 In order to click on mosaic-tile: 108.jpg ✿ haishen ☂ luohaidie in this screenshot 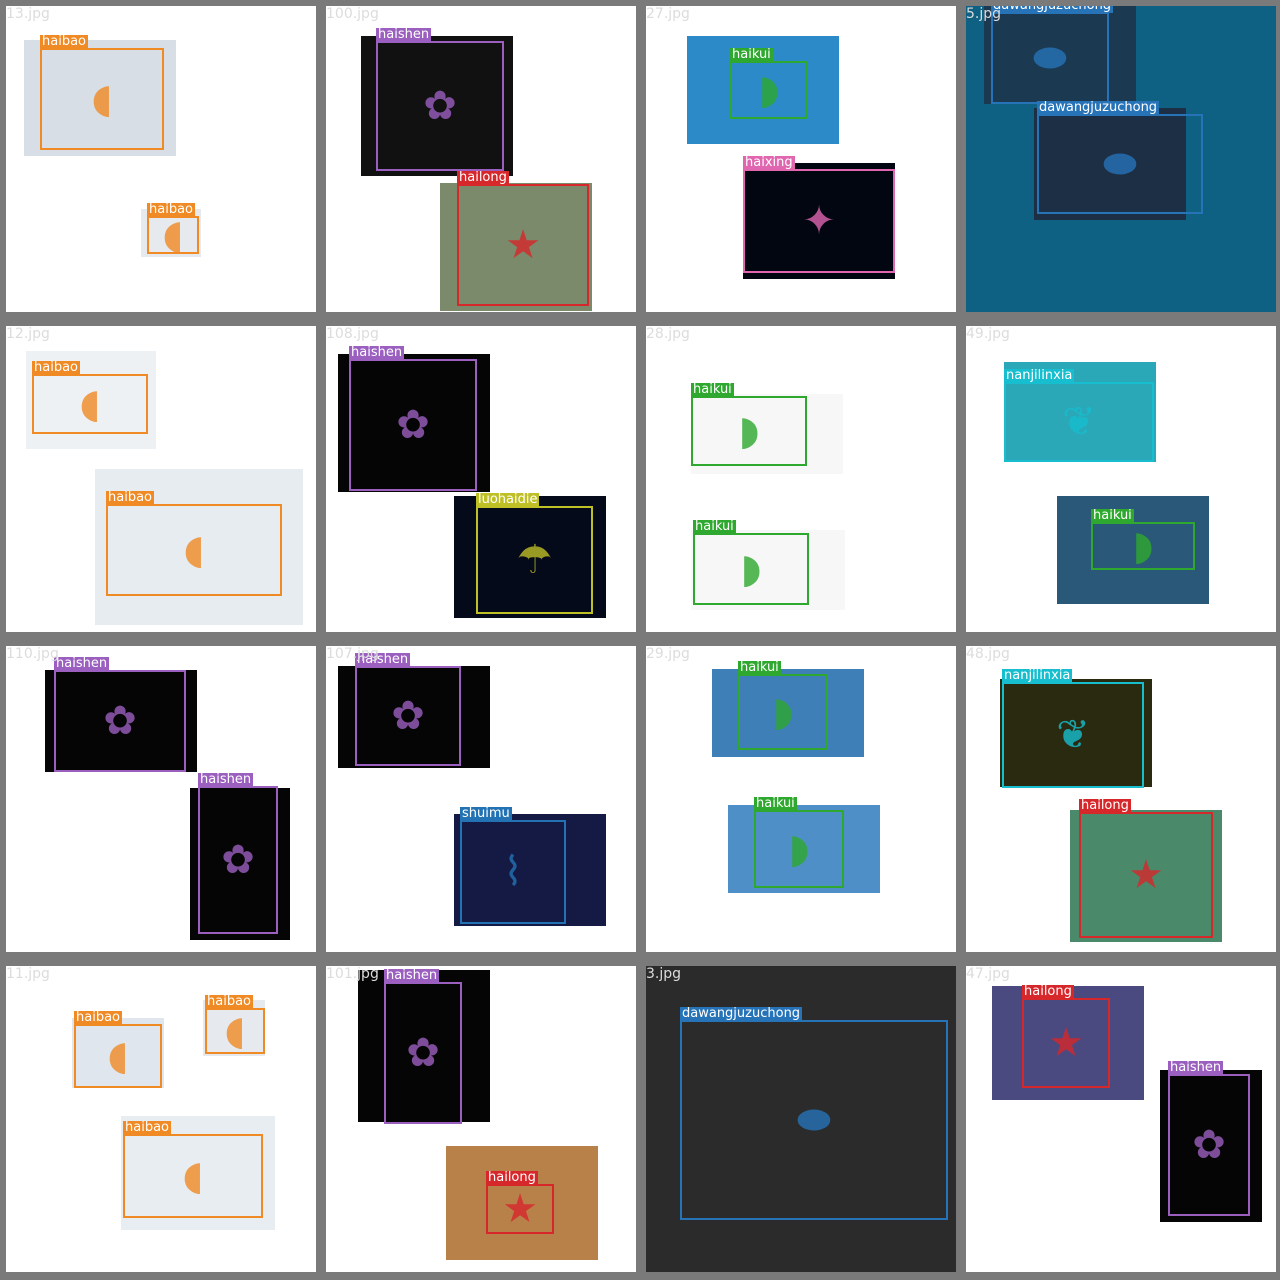, I will do `click(481, 479)`.